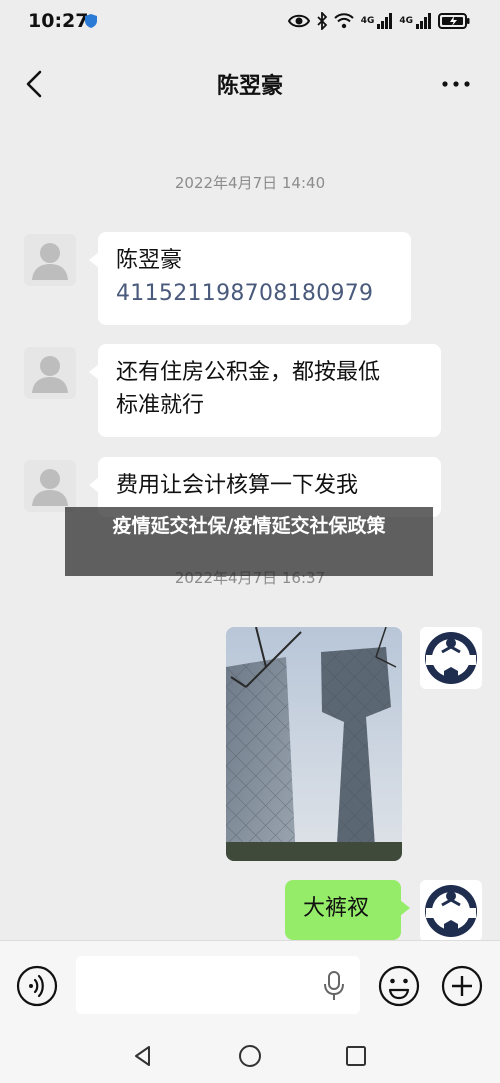  Describe the element at coordinates (237, 485) in the screenshot. I see `message-text: 费用让会计核算一下发我` at that location.